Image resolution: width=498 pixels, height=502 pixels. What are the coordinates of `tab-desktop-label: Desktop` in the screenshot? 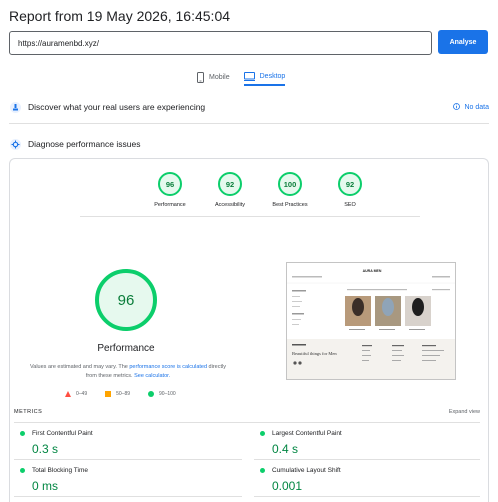 It's located at (272, 76).